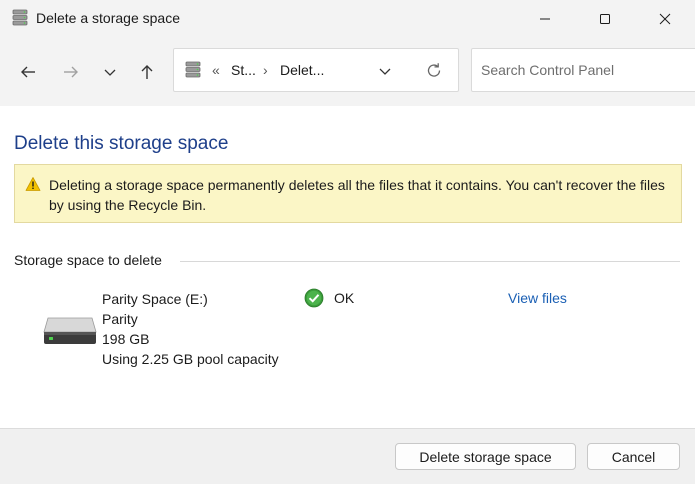 Image resolution: width=695 pixels, height=484 pixels. What do you see at coordinates (430, 261) in the screenshot?
I see `section-divider` at bounding box center [430, 261].